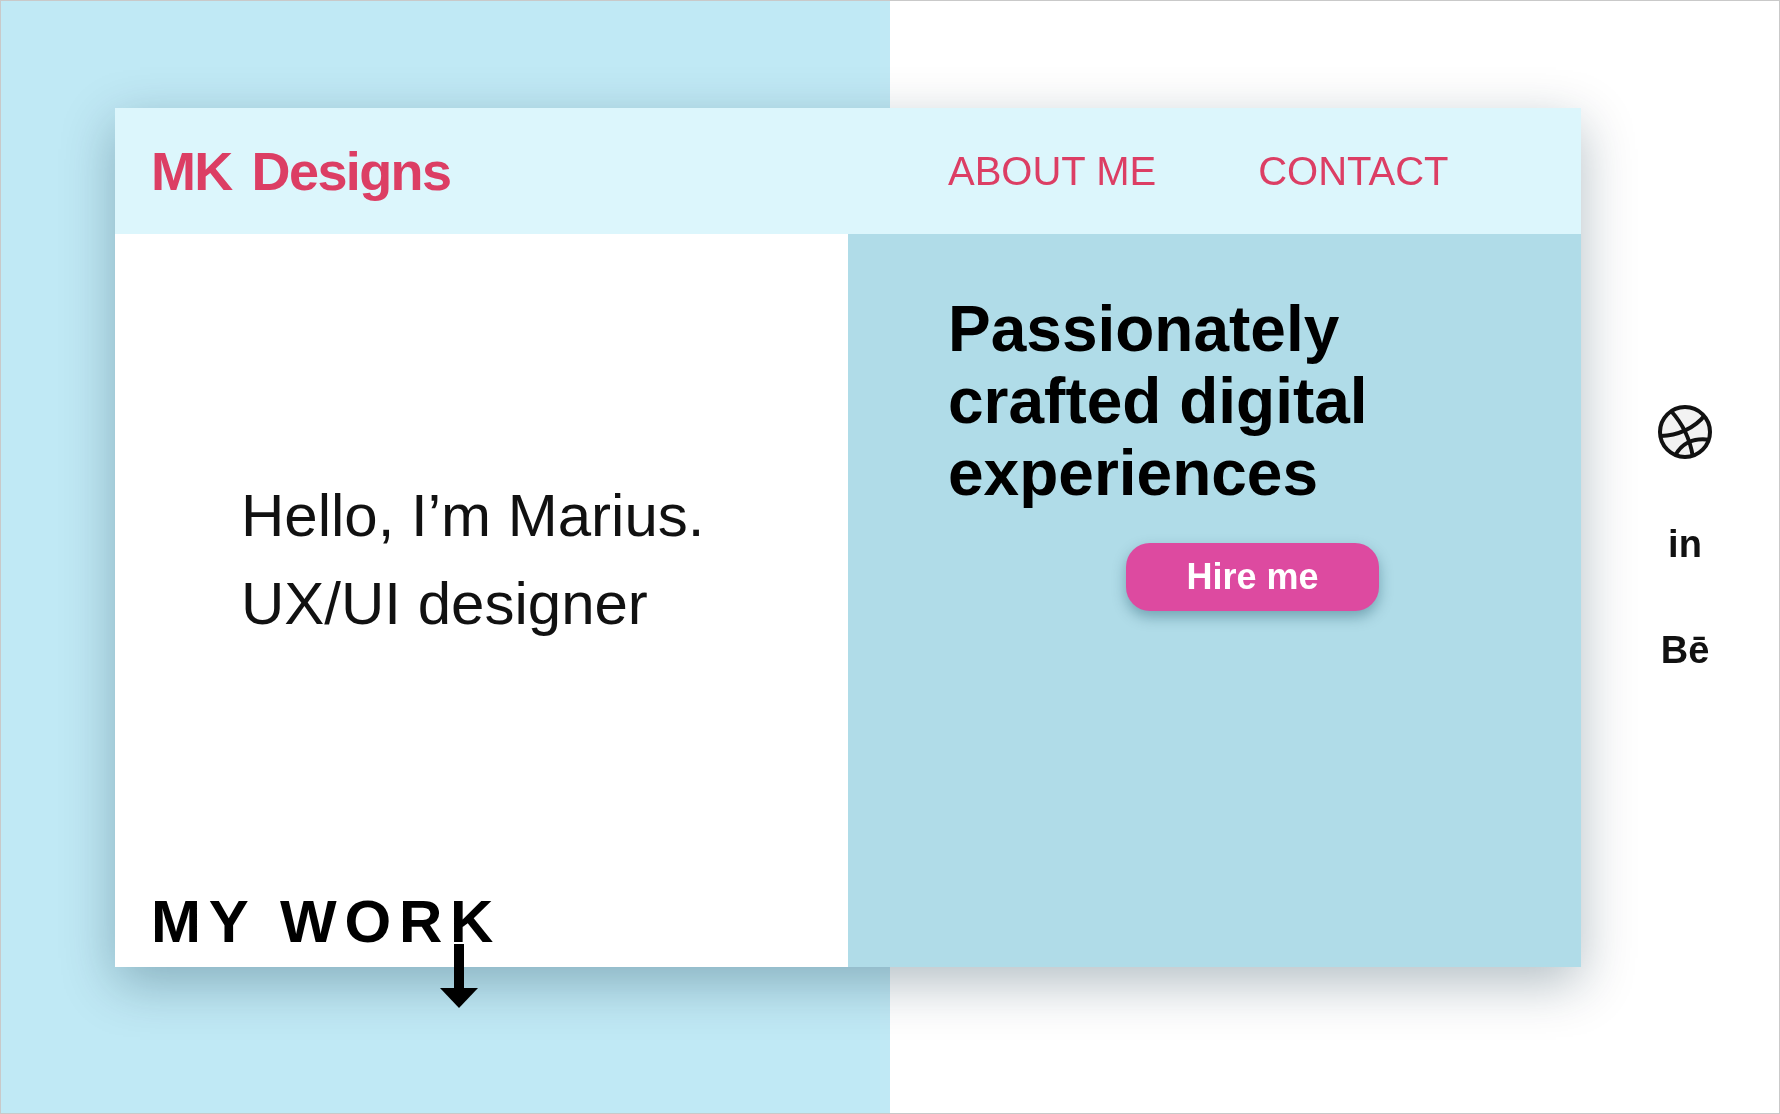 This screenshot has height=1114, width=1780. I want to click on section-heading: MY WORK, so click(326, 922).